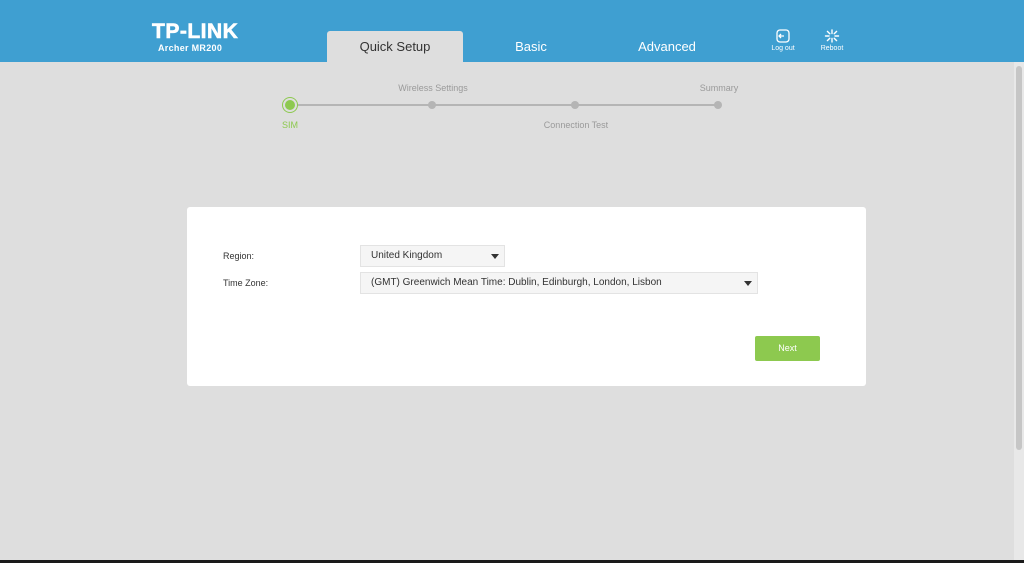 The image size is (1024, 563). Describe the element at coordinates (718, 105) in the screenshot. I see `step-dot-summary` at that location.